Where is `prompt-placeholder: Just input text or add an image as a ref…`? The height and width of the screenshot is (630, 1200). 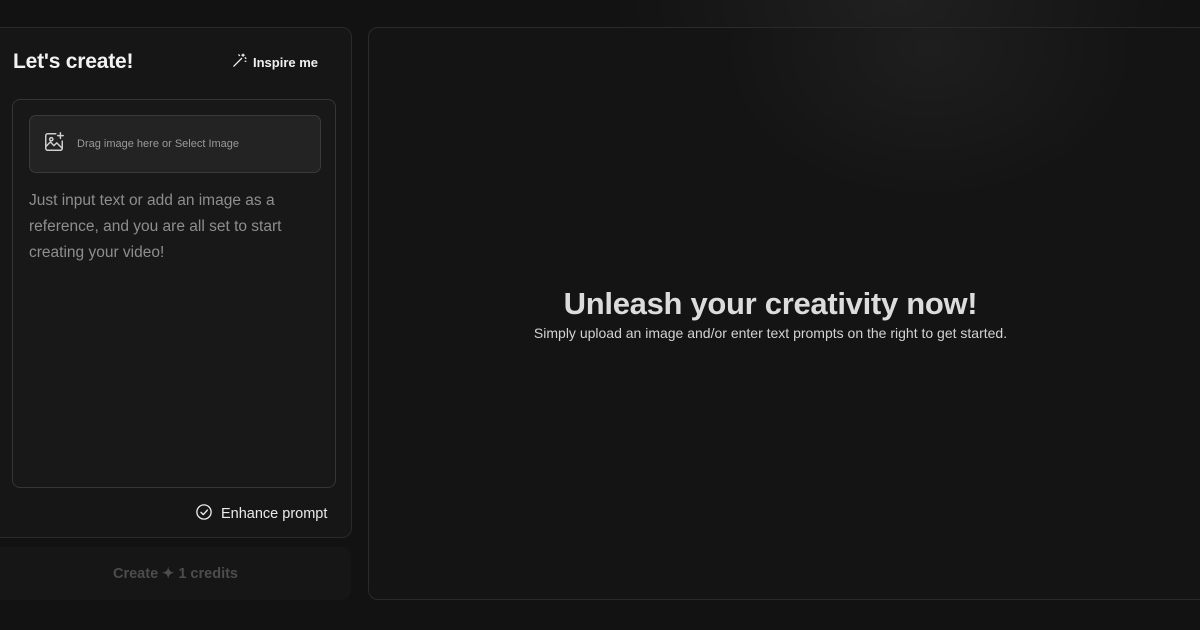 prompt-placeholder: Just input text or add an image as a ref… is located at coordinates (155, 226).